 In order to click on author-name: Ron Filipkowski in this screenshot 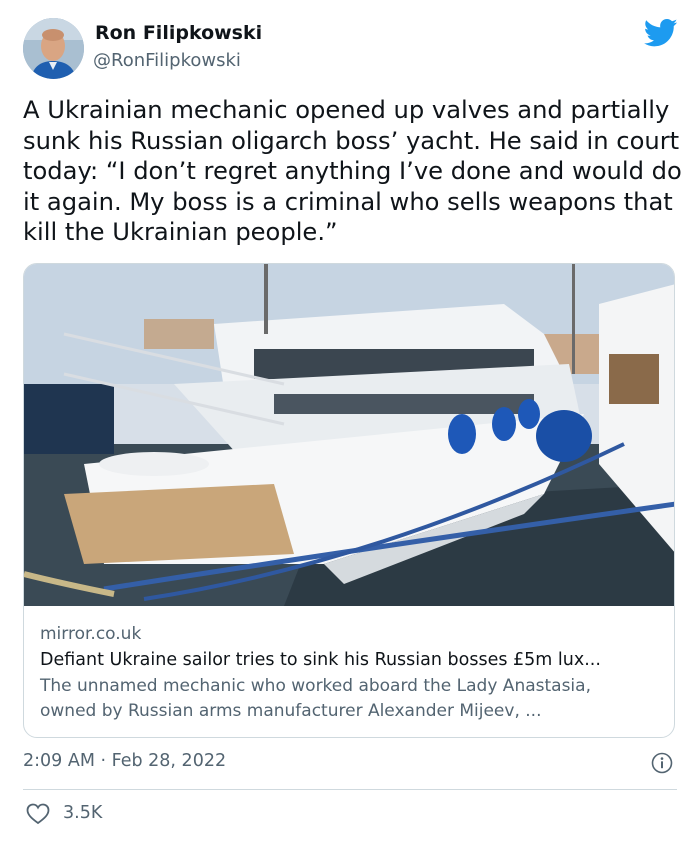, I will do `click(178, 33)`.